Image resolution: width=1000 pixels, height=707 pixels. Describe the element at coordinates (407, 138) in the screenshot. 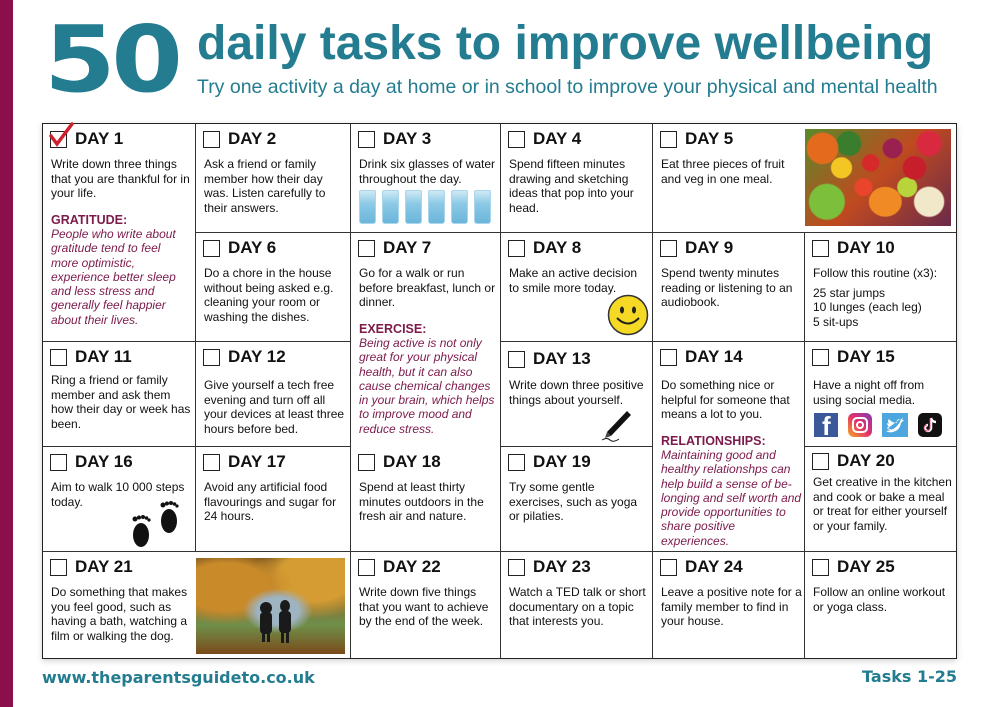

I see `day-label: DAY 3` at that location.